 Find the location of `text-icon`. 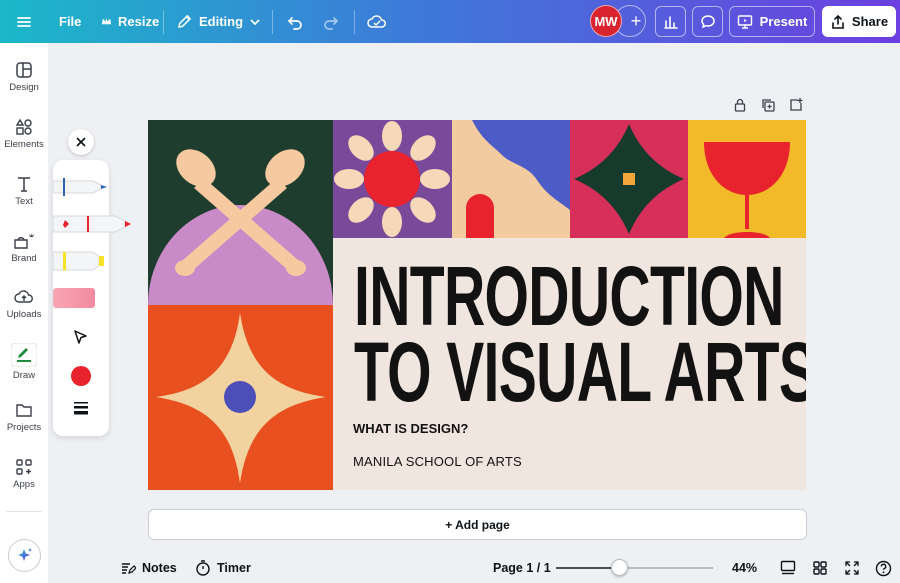

text-icon is located at coordinates (24, 184).